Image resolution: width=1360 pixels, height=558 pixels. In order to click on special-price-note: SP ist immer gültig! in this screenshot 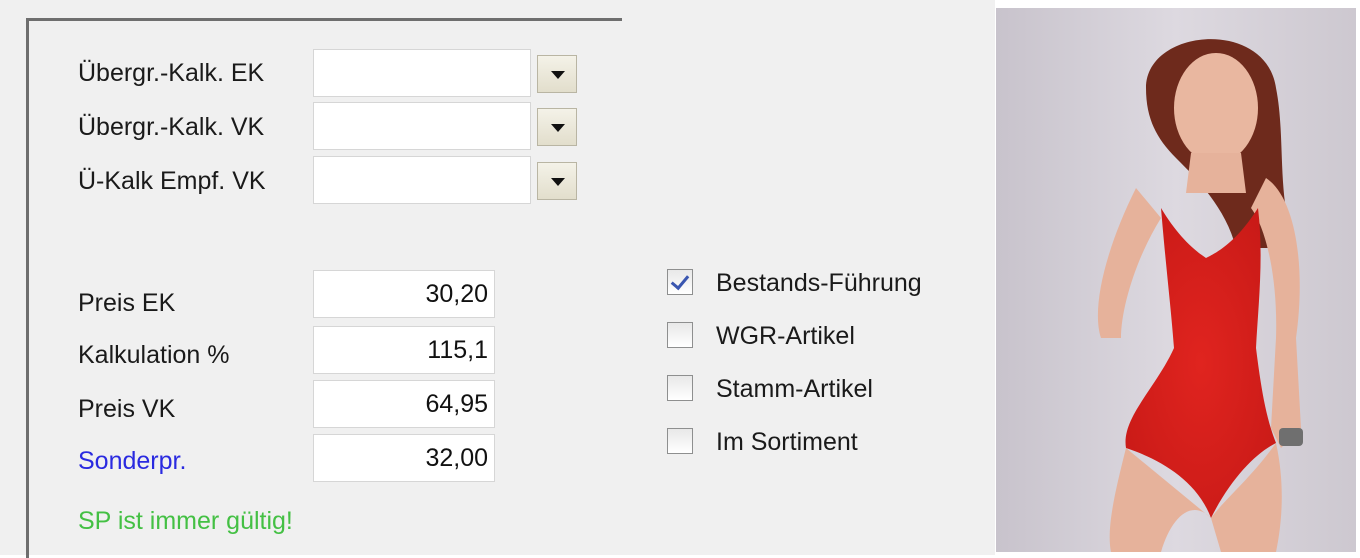, I will do `click(185, 521)`.